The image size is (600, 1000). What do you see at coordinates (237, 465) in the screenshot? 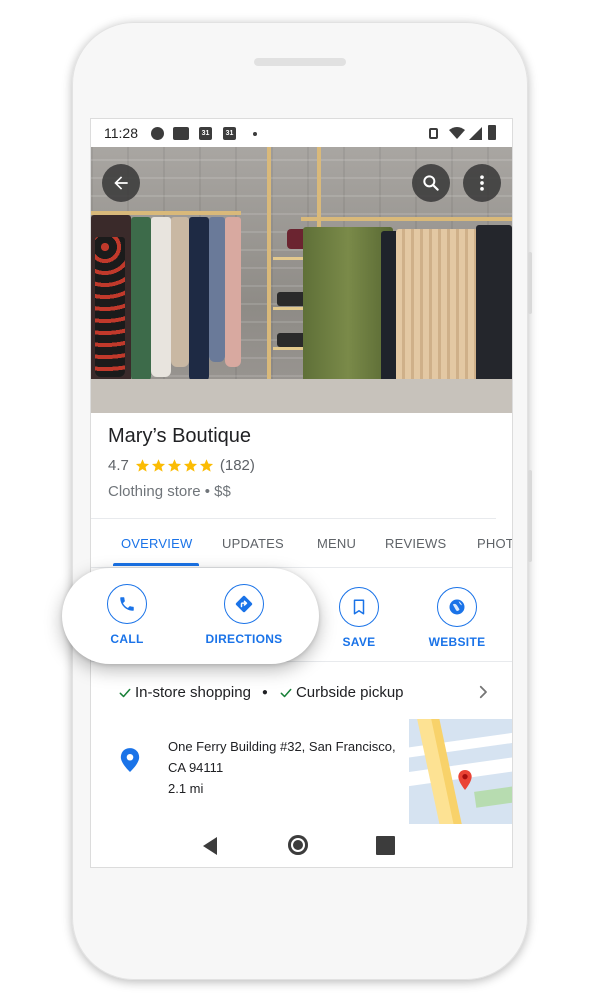
I see `review-count: (182)` at bounding box center [237, 465].